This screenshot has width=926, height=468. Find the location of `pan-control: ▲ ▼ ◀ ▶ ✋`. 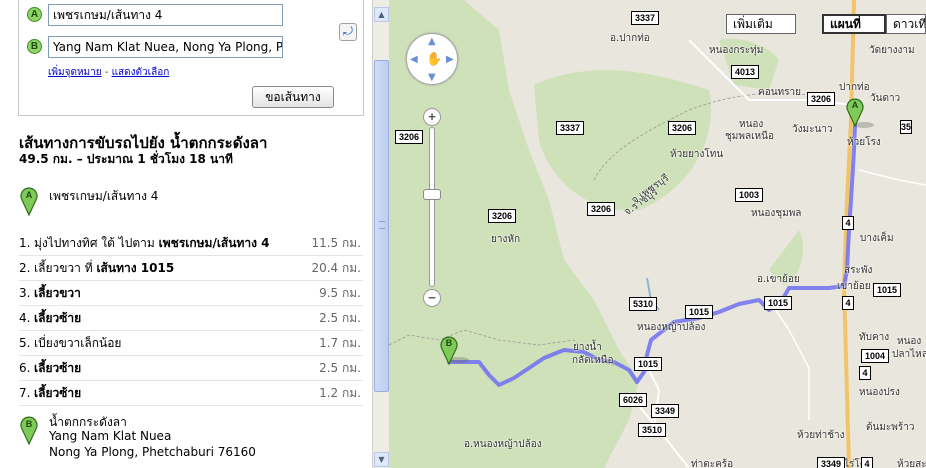

pan-control: ▲ ▼ ◀ ▶ ✋ is located at coordinates (432, 59).